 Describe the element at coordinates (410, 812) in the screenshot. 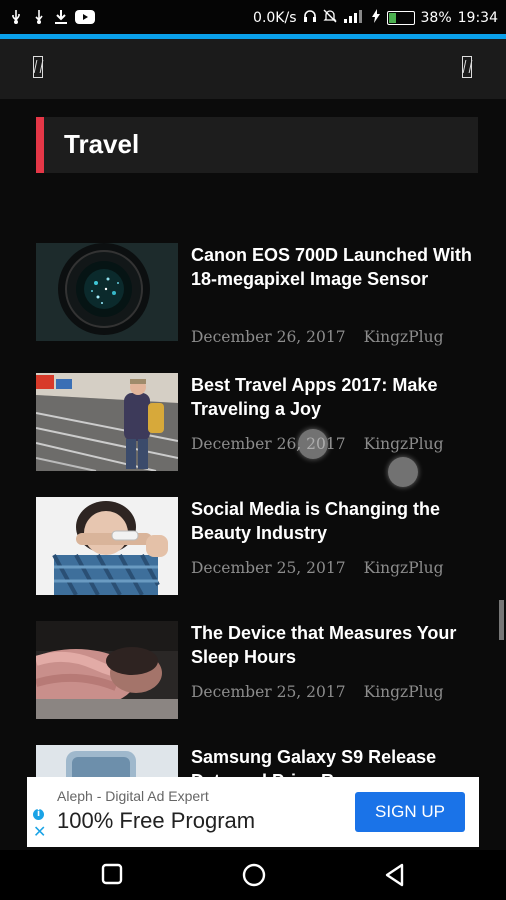

I see `ad-signup-button: SIGN UP` at that location.